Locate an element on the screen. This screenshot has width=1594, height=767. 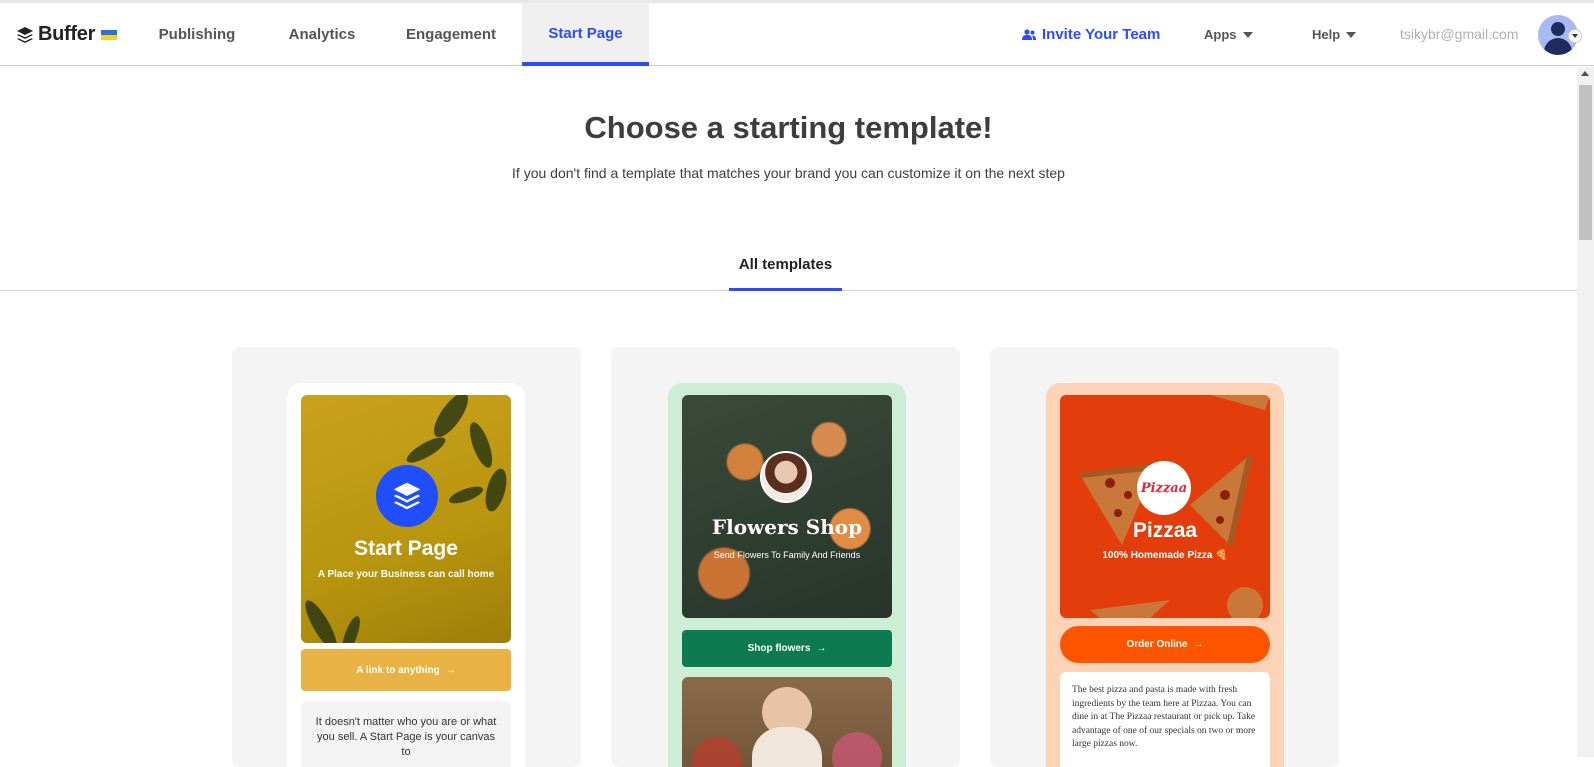
template-cta: Shop flowers → is located at coordinates (787, 648).